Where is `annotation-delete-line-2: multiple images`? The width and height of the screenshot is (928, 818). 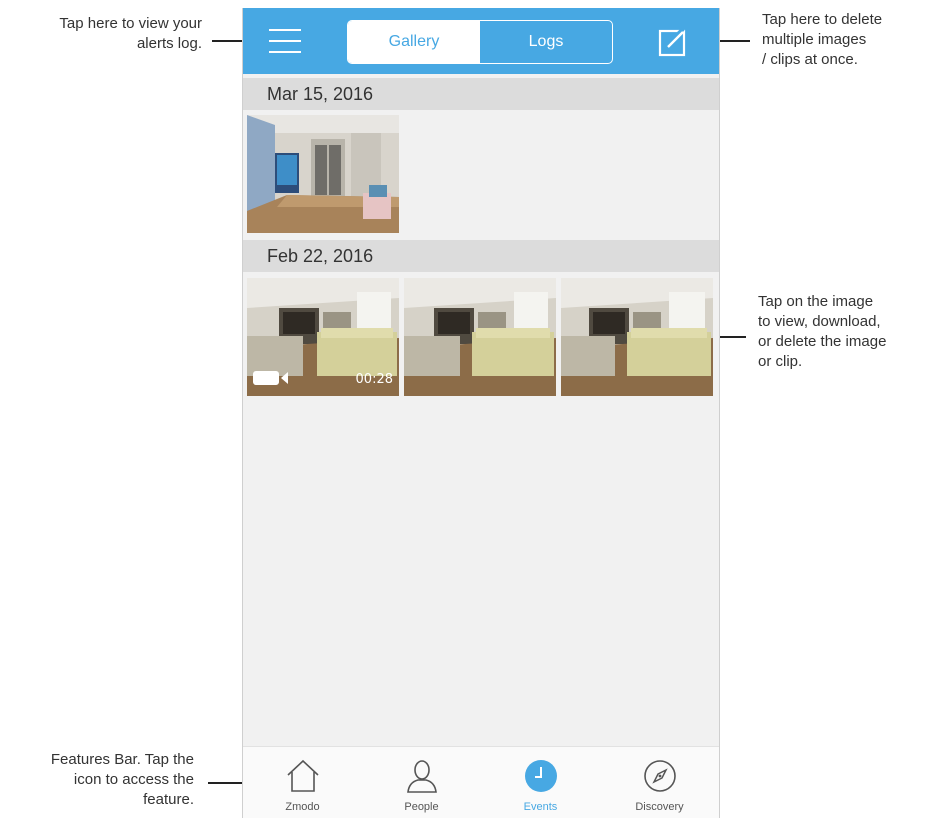 annotation-delete-line-2: multiple images is located at coordinates (814, 39).